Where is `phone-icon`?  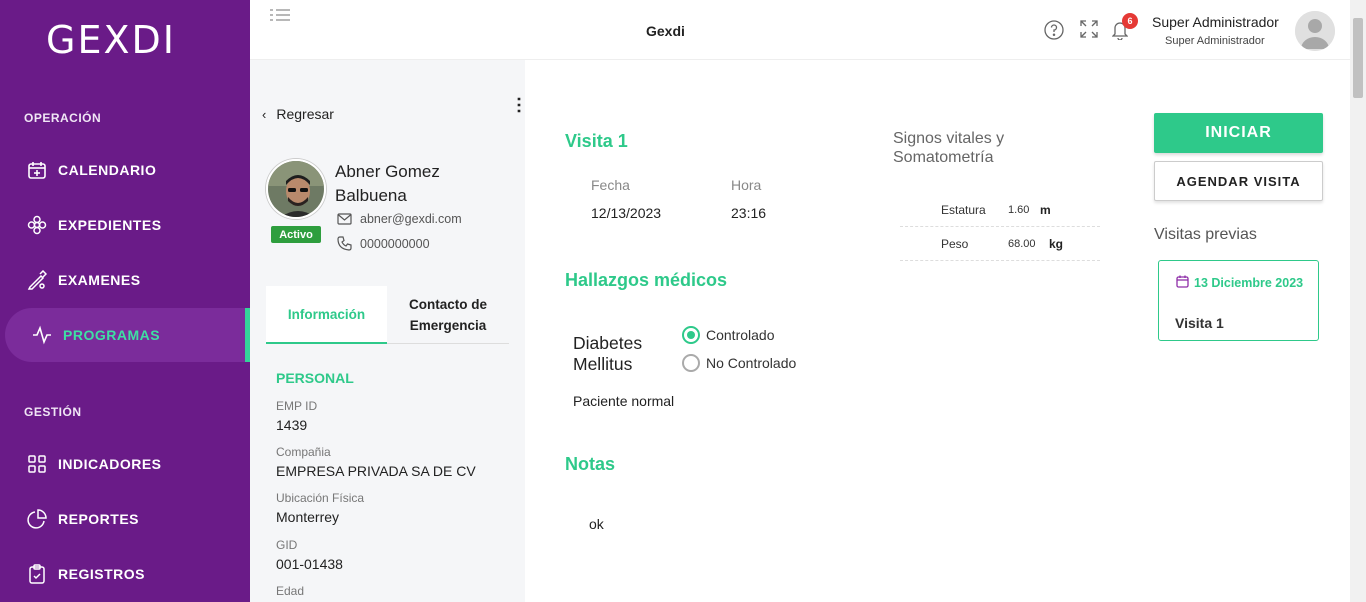 phone-icon is located at coordinates (344, 243).